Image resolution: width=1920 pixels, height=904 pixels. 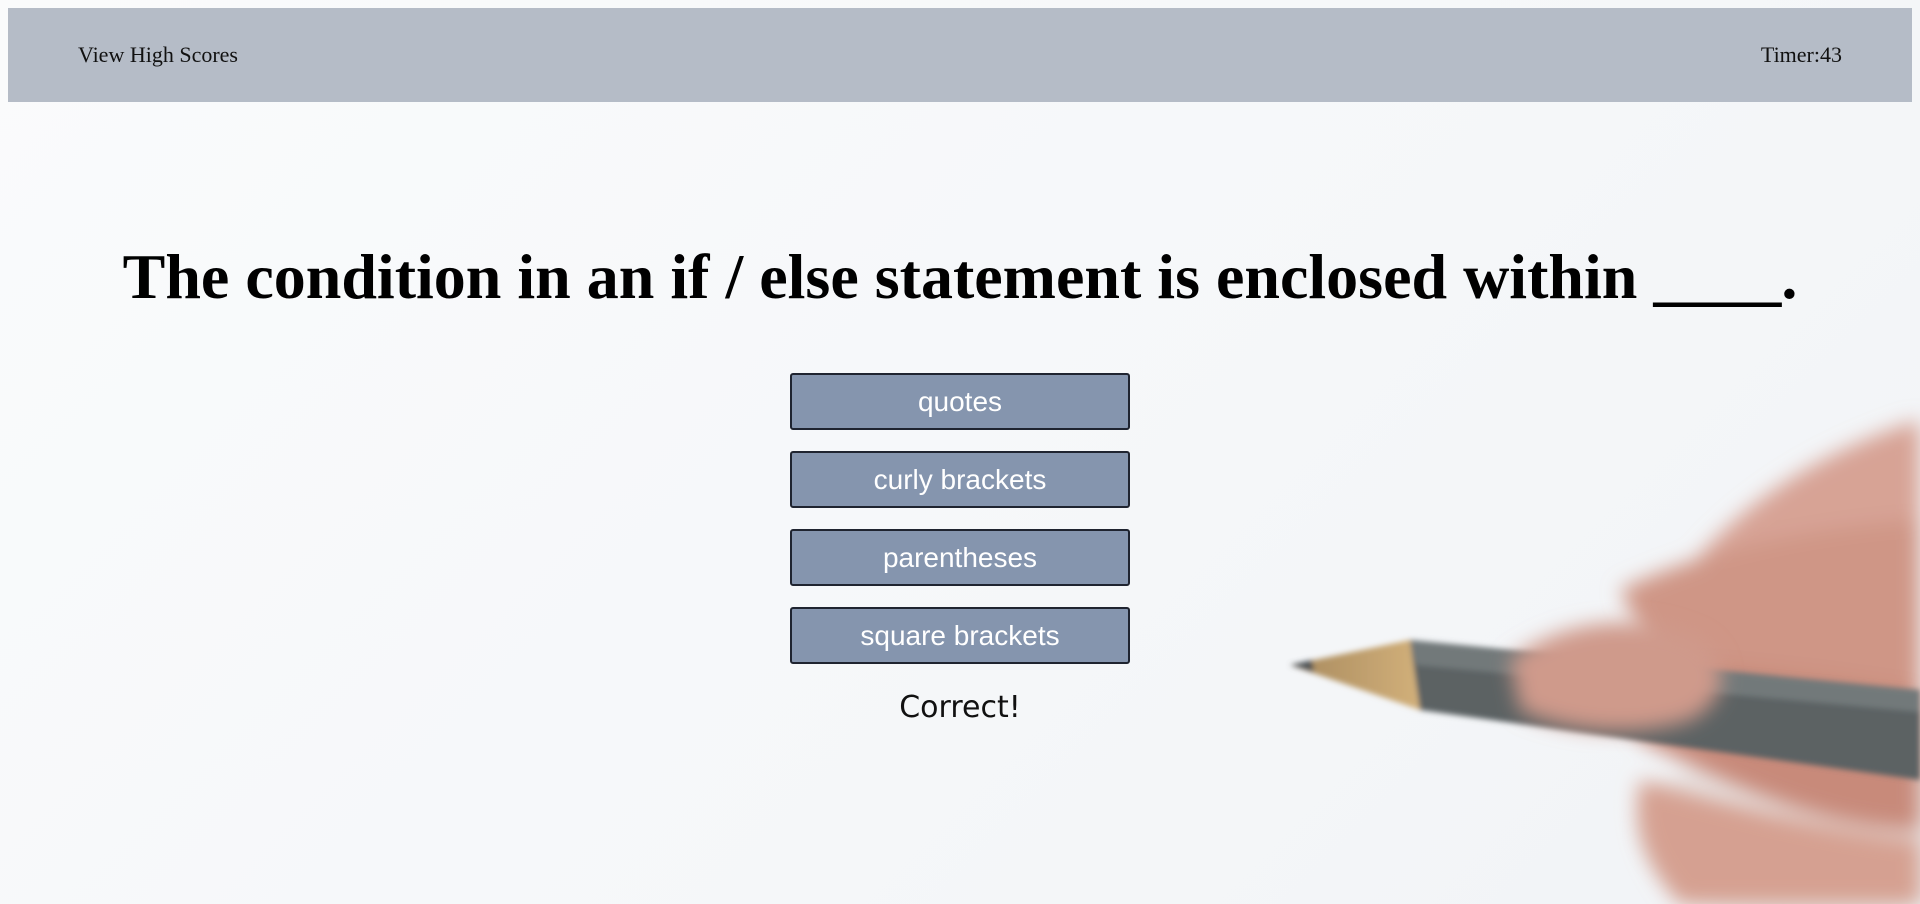 What do you see at coordinates (960, 557) in the screenshot?
I see `answer-button-parentheses: parentheses` at bounding box center [960, 557].